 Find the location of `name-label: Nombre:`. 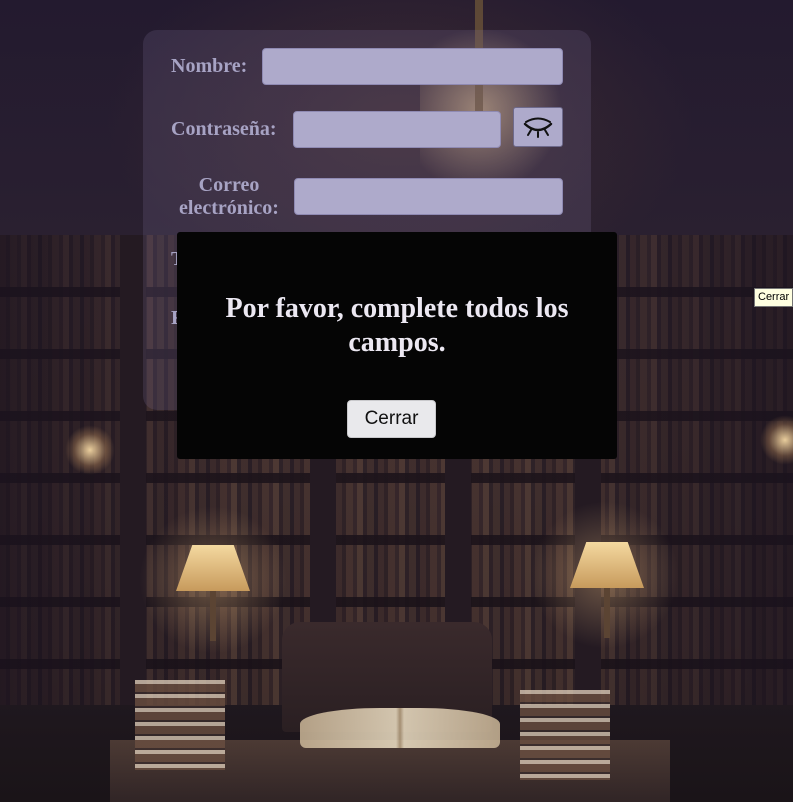

name-label: Nombre: is located at coordinates (209, 66).